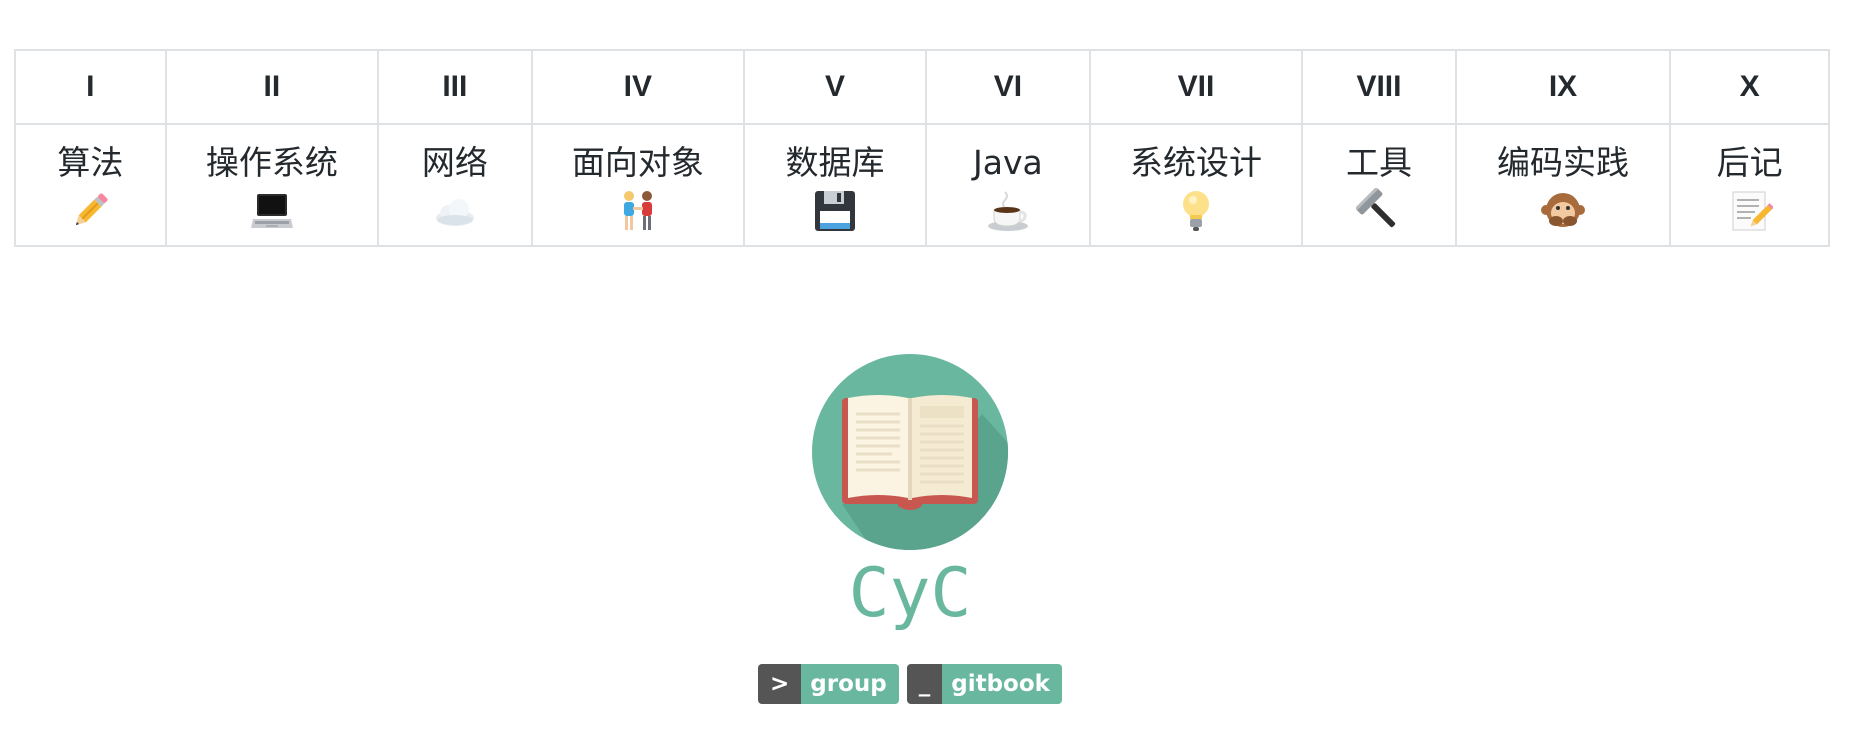 This screenshot has height=734, width=1860. What do you see at coordinates (1563, 87) in the screenshot?
I see `column-header-9: IX` at bounding box center [1563, 87].